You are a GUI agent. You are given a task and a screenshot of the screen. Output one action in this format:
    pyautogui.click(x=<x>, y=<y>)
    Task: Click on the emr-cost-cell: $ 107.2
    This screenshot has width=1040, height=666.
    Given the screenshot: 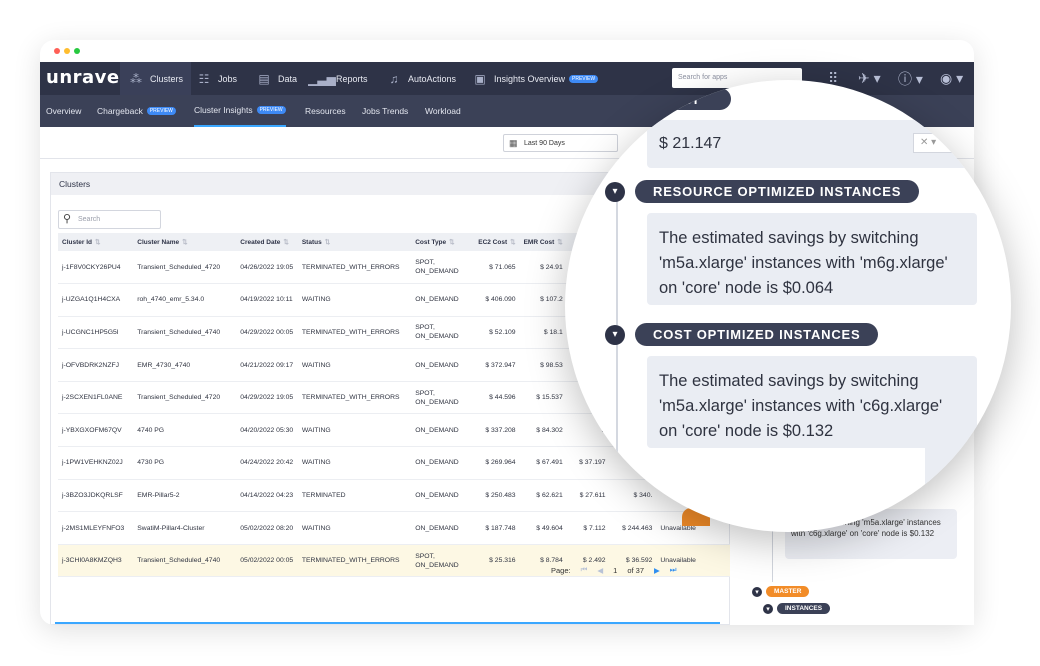 What is the action you would take?
    pyautogui.click(x=543, y=300)
    